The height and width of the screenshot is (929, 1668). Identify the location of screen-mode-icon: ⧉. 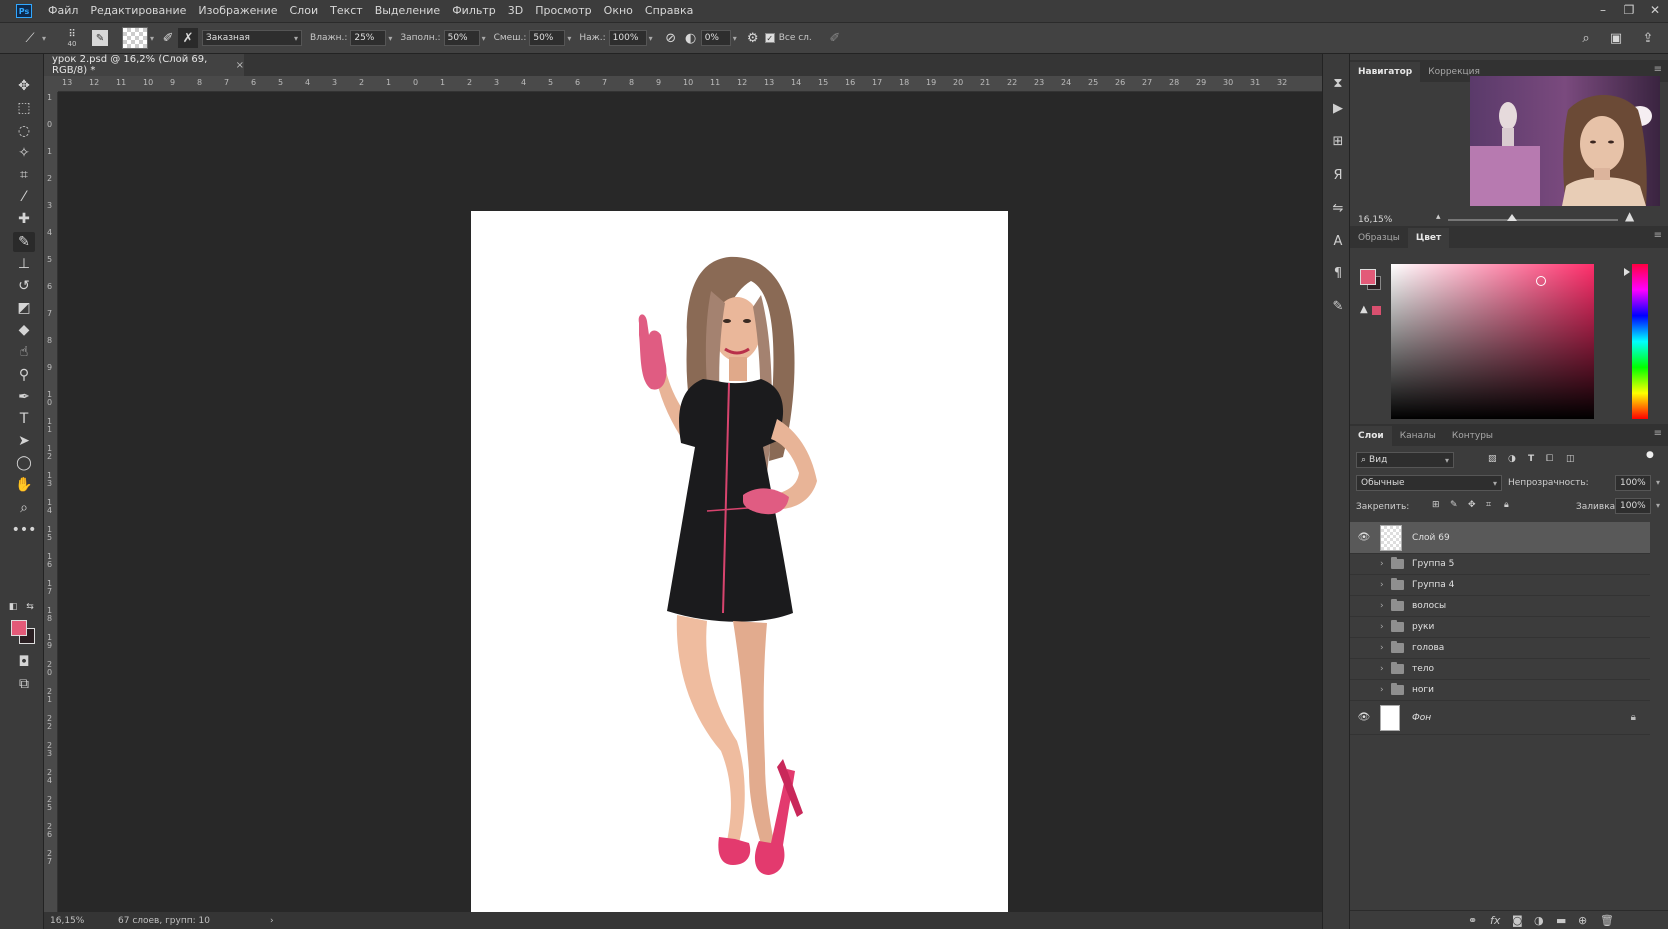
(24, 684).